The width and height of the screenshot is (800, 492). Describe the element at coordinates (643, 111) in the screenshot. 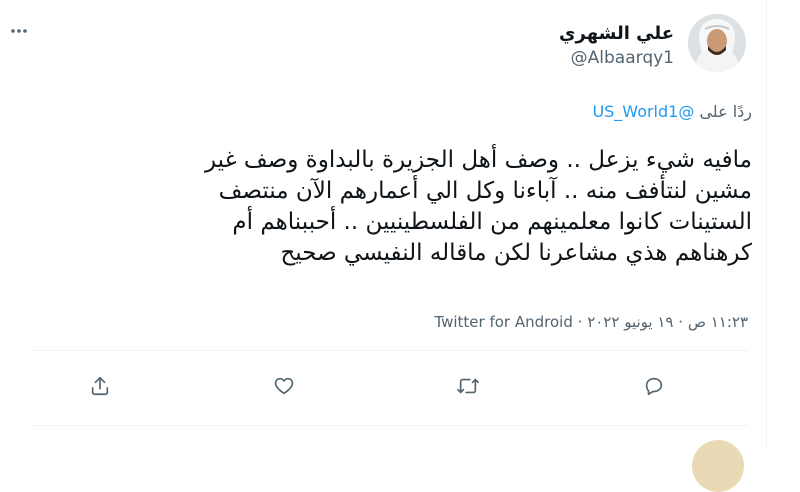

I see `reply-to-mention: @US_World1` at that location.